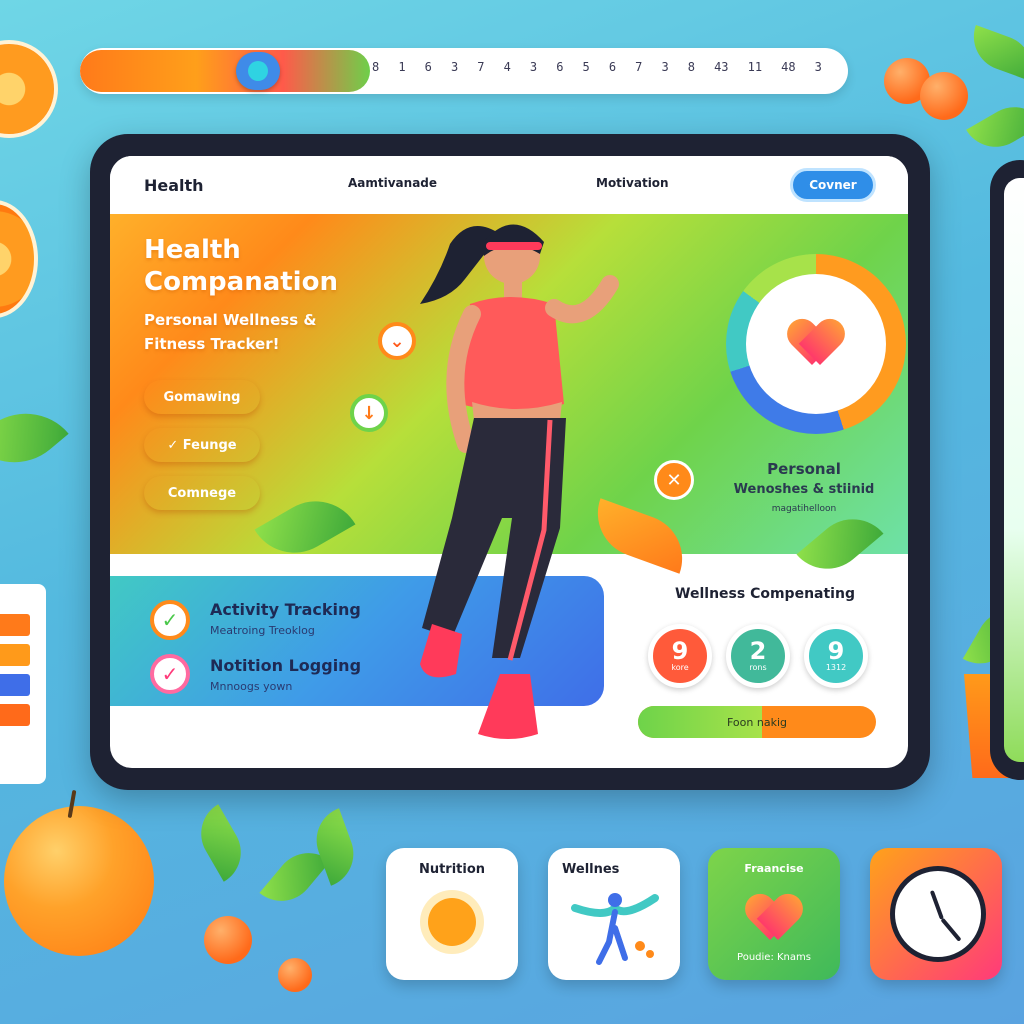 This screenshot has height=1024, width=1024. I want to click on pill-label: Gomawing, so click(202, 397).